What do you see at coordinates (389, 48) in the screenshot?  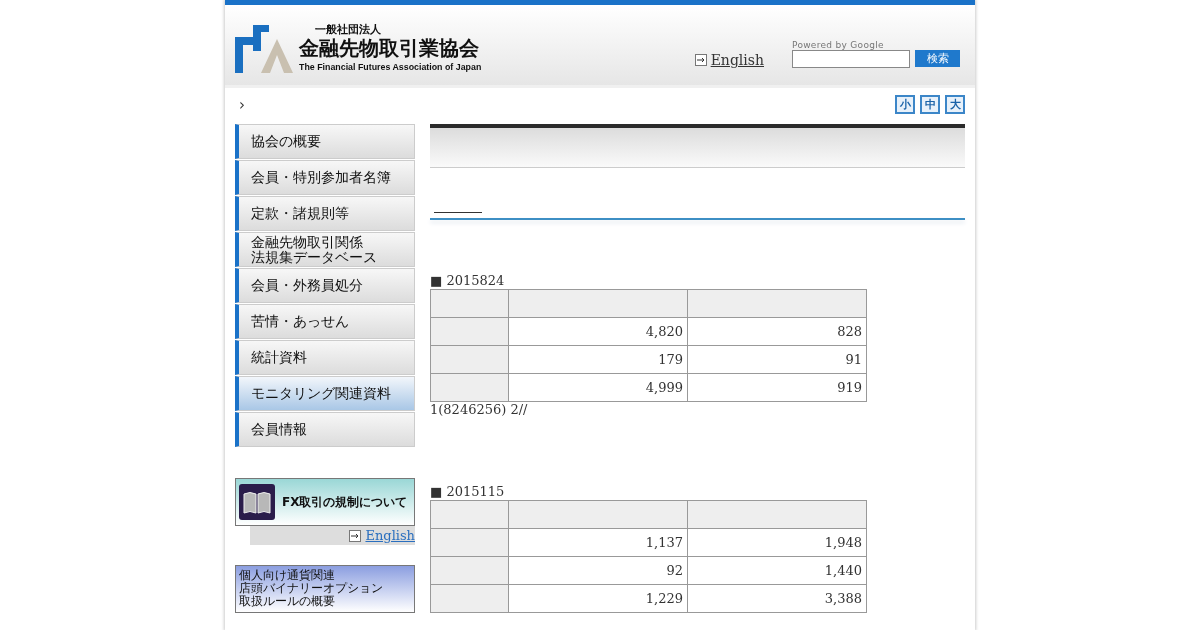 I see `org-name-text: 金融先物取引業協会` at bounding box center [389, 48].